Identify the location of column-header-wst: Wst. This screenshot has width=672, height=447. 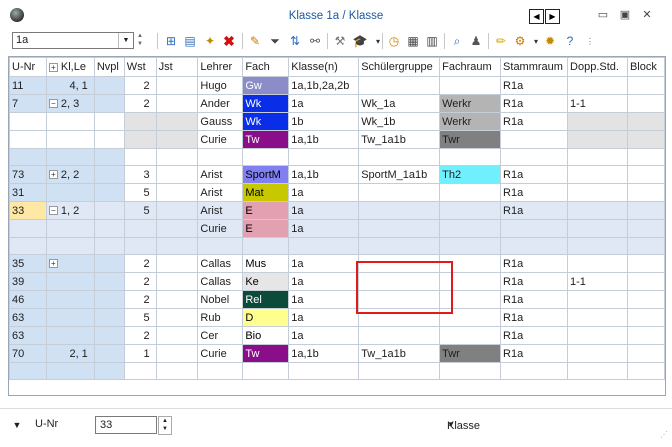
(140, 67).